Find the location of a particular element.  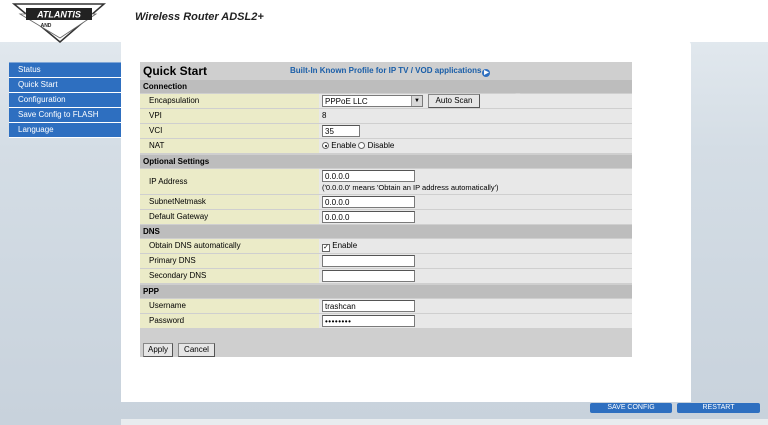

section-ppp: PPP is located at coordinates (386, 291).